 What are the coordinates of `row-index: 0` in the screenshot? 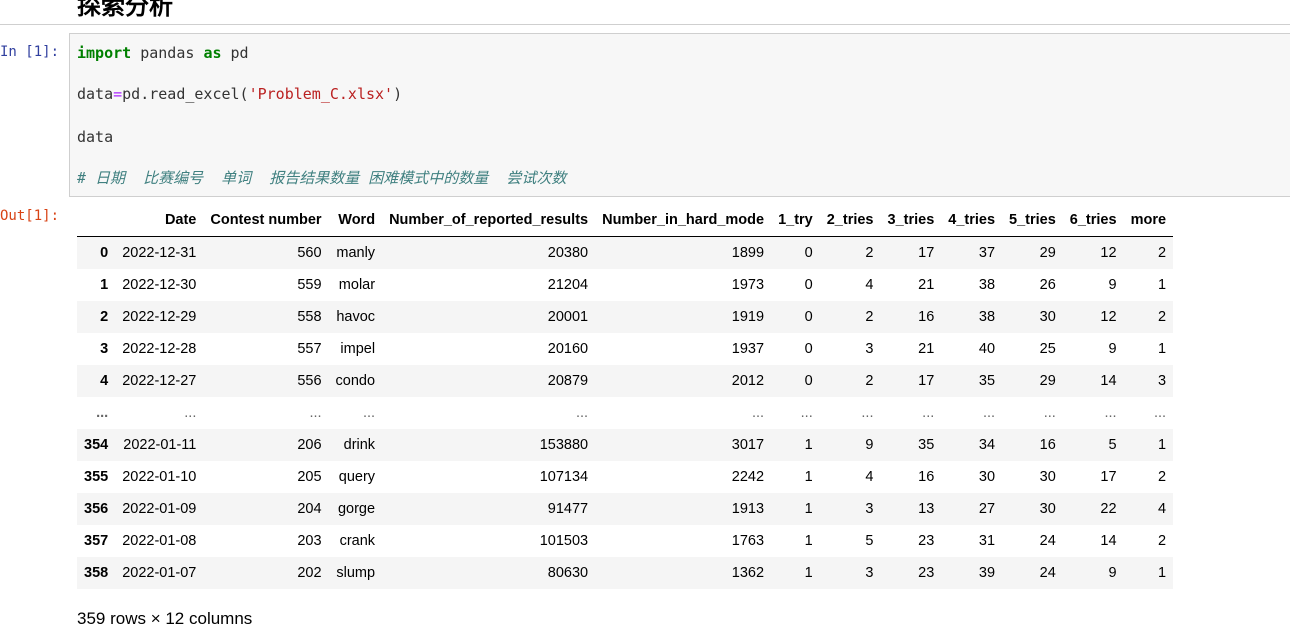 It's located at (104, 252).